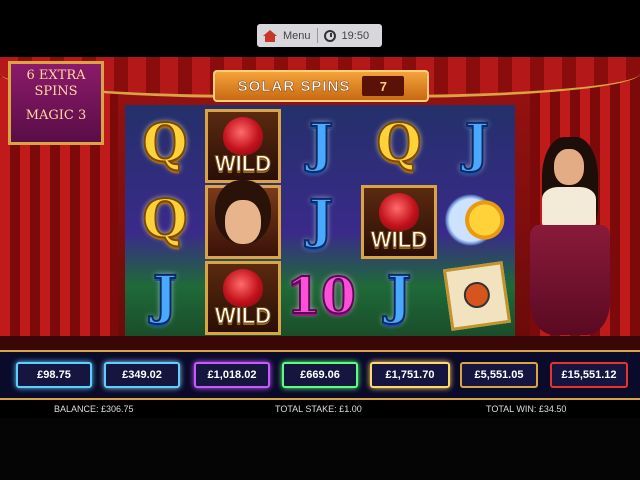 This screenshot has width=640, height=480. What do you see at coordinates (320, 449) in the screenshot?
I see `bottom-area` at bounding box center [320, 449].